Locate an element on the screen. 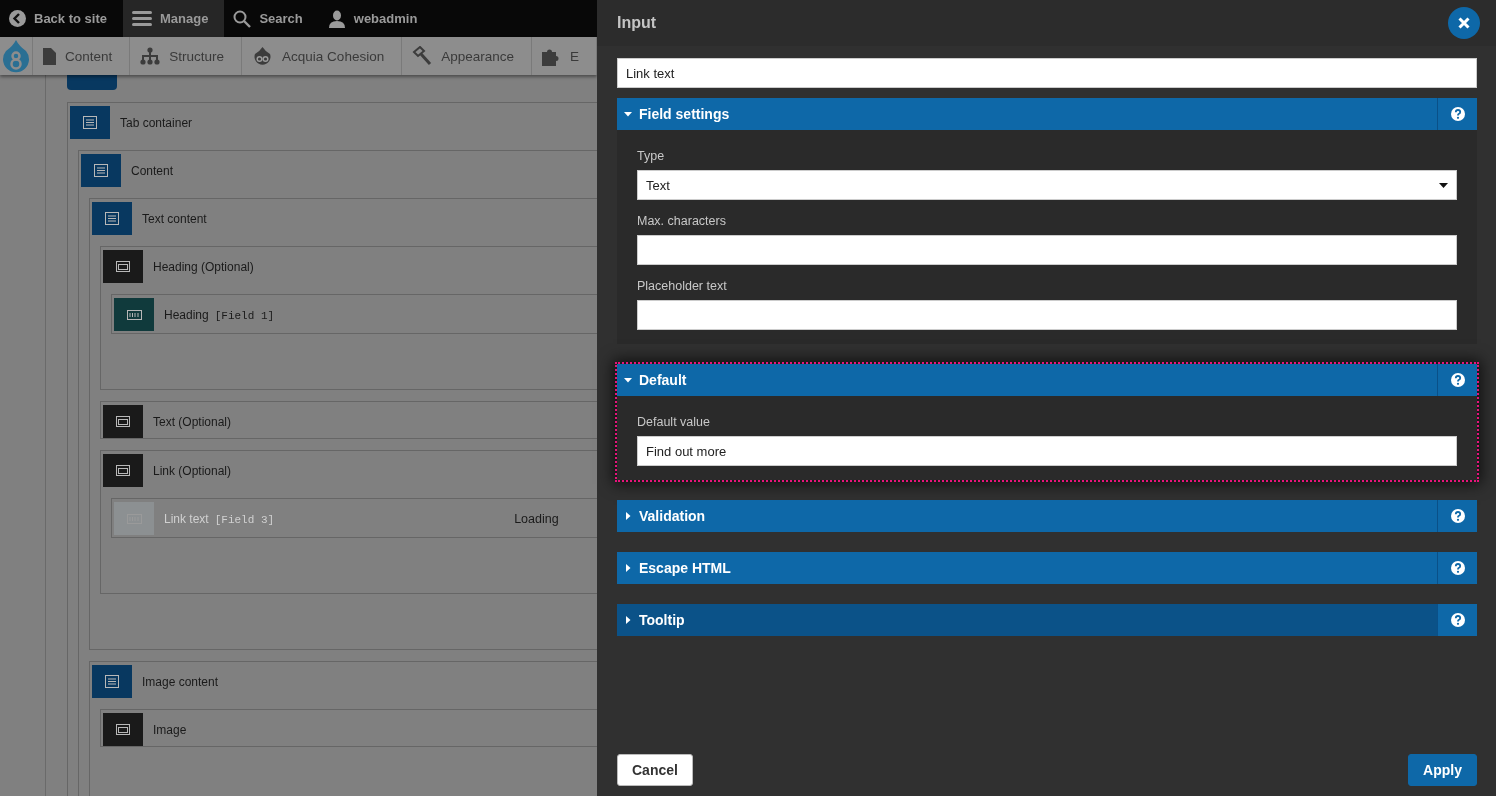 This screenshot has height=796, width=1496. tray-menu-item: Structure is located at coordinates (186, 56).